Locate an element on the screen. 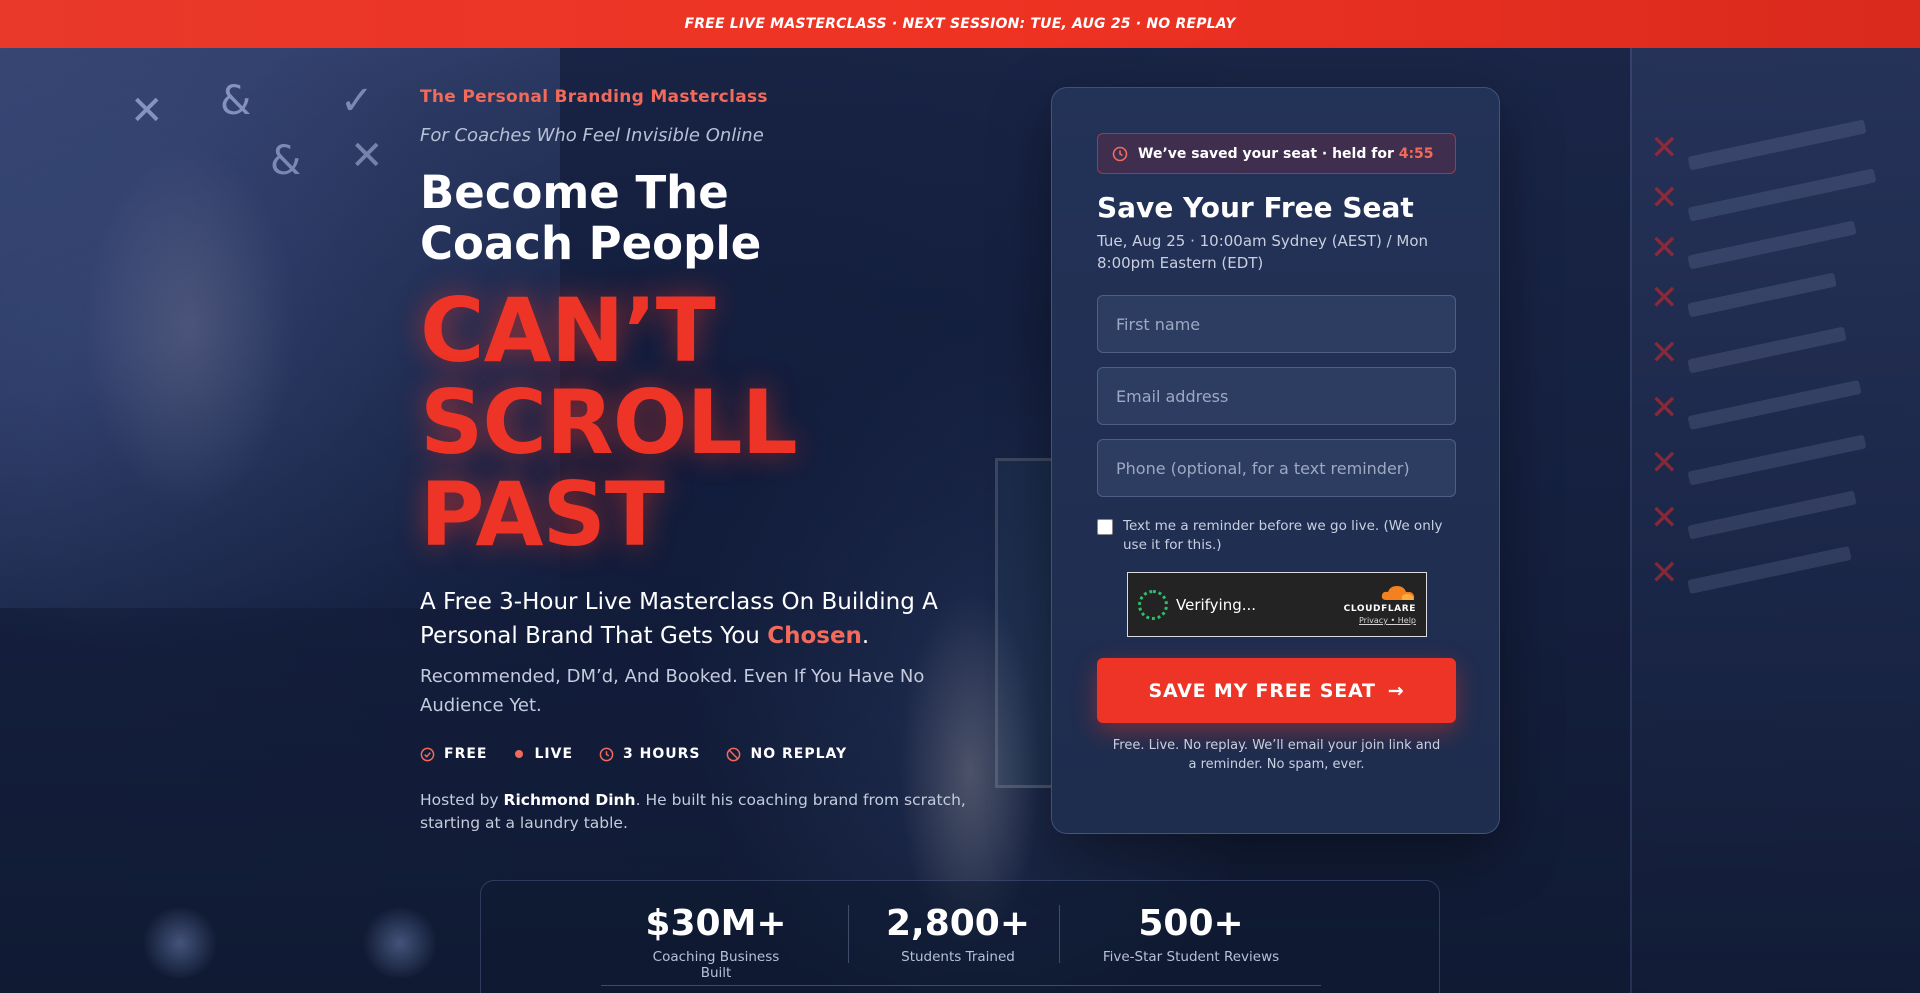 Image resolution: width=1920 pixels, height=993 pixels. cloud-icon is located at coordinates (1398, 593).